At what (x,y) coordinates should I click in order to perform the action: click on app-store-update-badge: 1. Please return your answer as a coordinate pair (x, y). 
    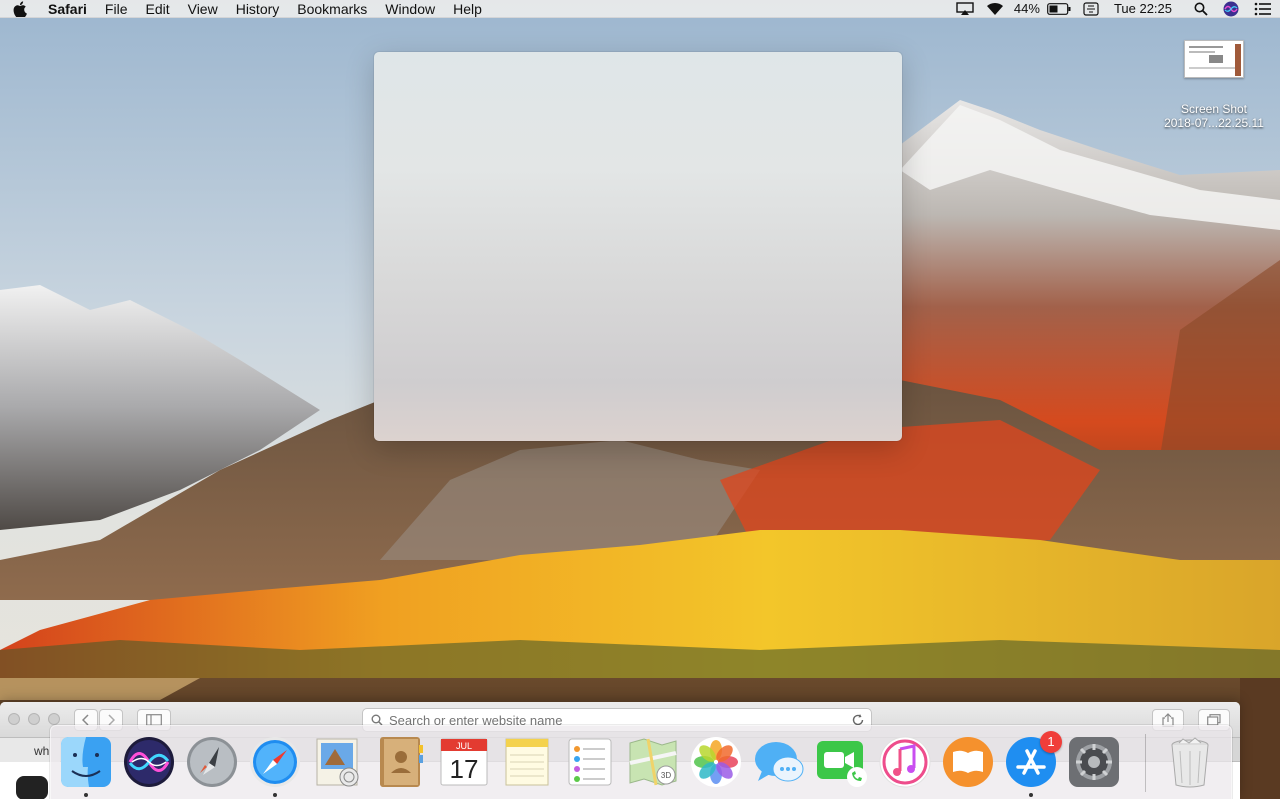
    Looking at the image, I should click on (1051, 742).